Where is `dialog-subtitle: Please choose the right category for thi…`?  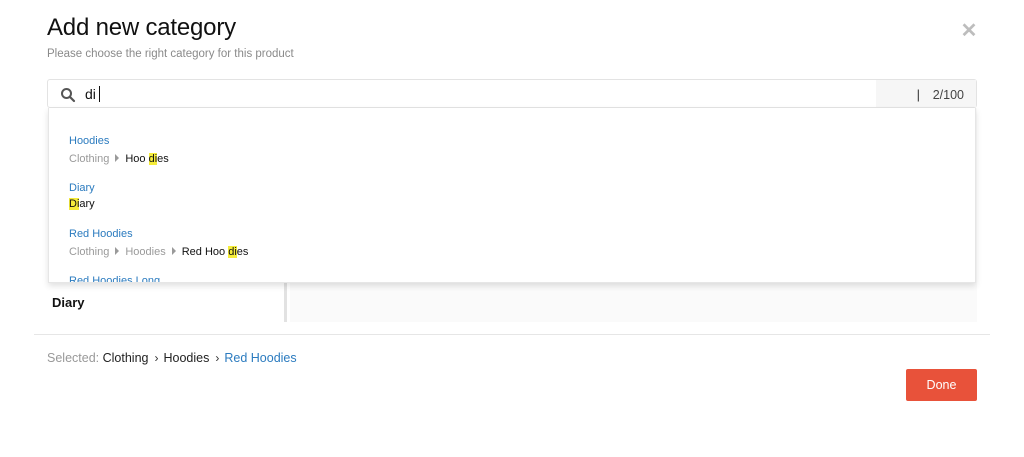 dialog-subtitle: Please choose the right category for thi… is located at coordinates (170, 54).